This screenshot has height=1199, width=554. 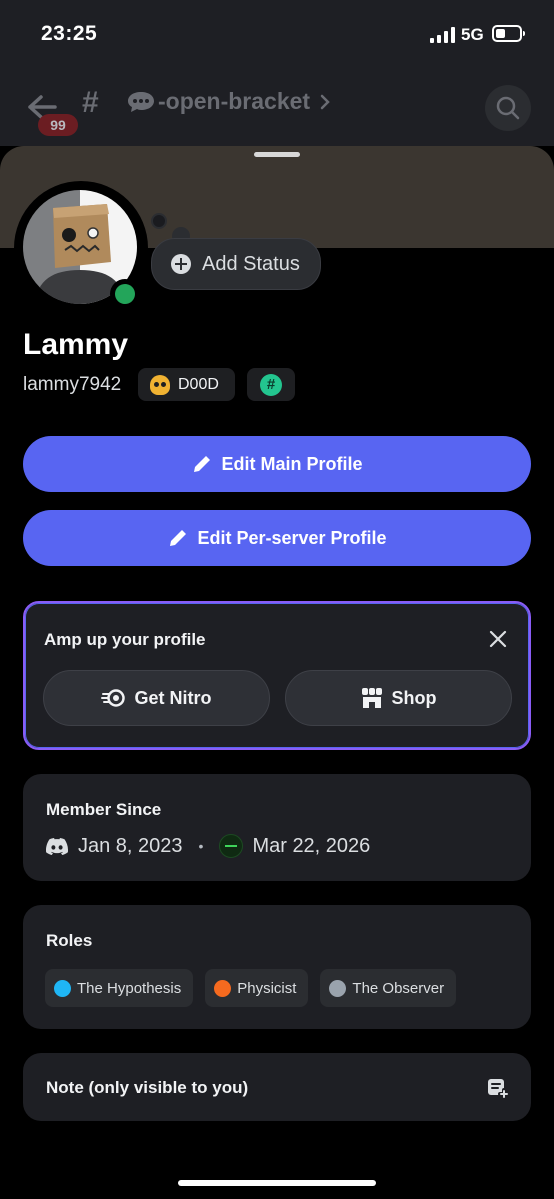 I want to click on search-icon, so click(x=508, y=108).